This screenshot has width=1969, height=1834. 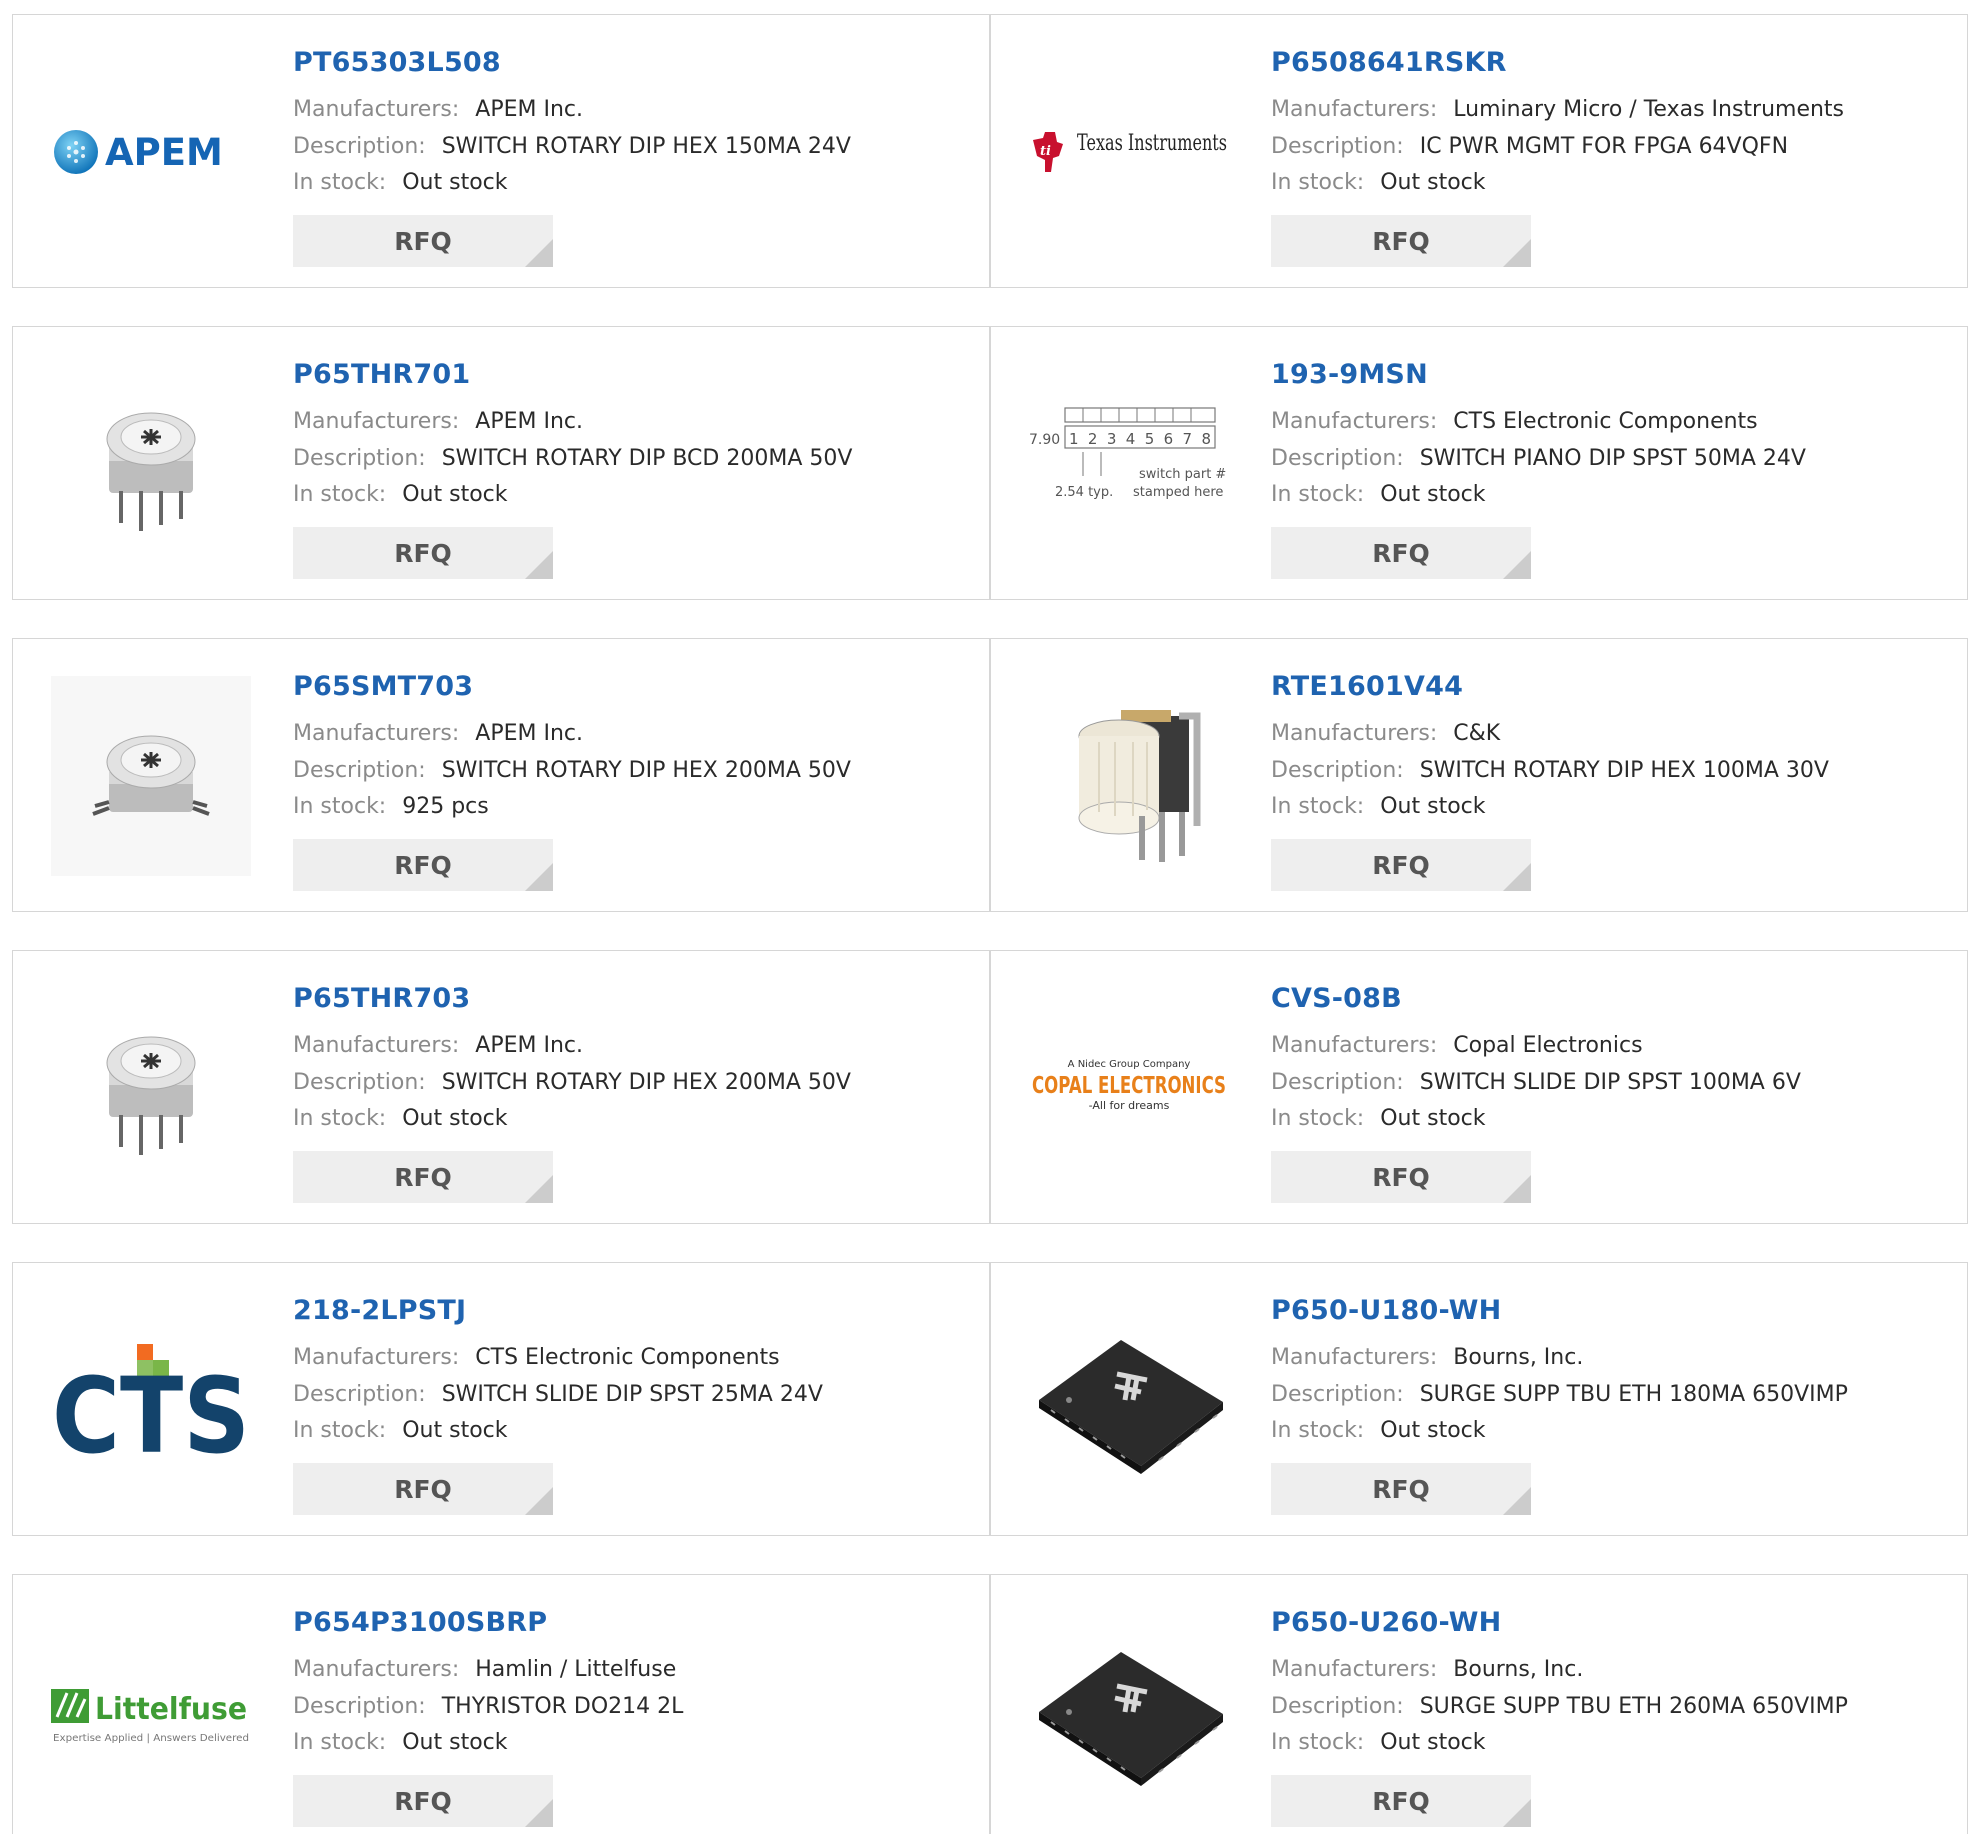 What do you see at coordinates (1367, 686) in the screenshot?
I see `part-number-link: RTE1601V44` at bounding box center [1367, 686].